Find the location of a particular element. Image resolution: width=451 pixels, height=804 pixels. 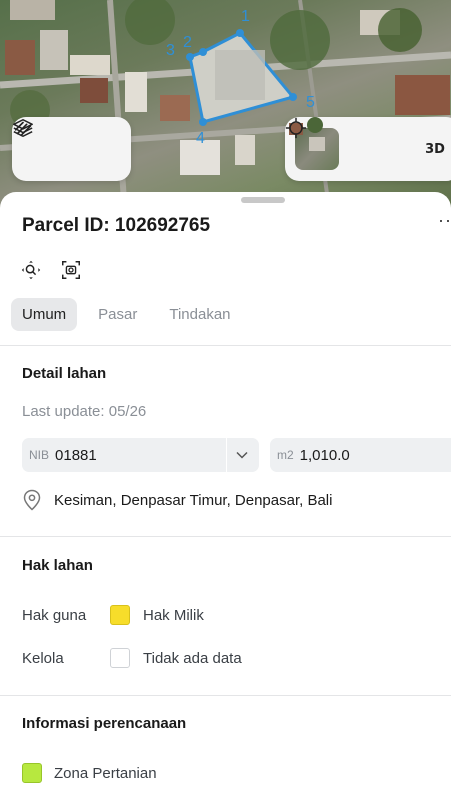

address-text: Kesiman, Denpasar Timur, Denpasar, Bali is located at coordinates (193, 500).